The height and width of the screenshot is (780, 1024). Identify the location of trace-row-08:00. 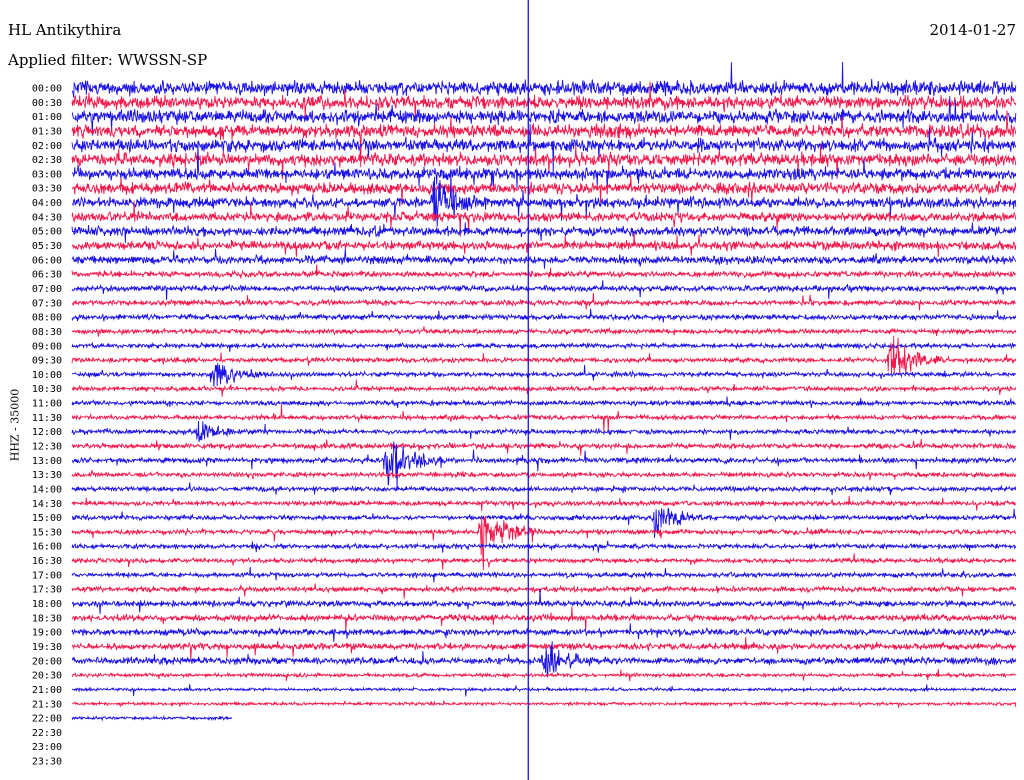
(544, 315).